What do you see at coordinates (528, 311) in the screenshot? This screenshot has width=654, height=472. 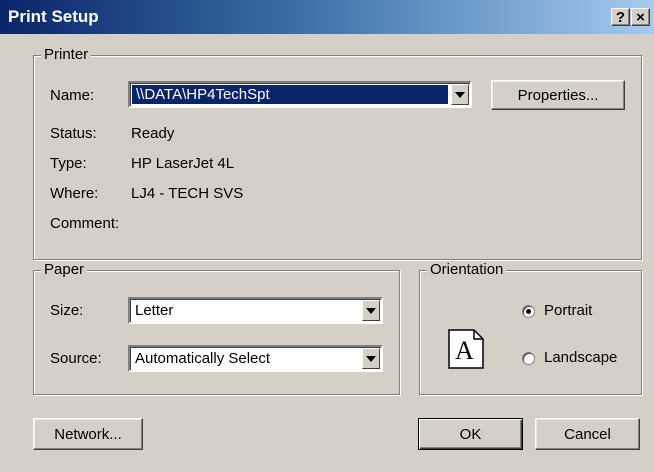 I see `portrait-radio` at bounding box center [528, 311].